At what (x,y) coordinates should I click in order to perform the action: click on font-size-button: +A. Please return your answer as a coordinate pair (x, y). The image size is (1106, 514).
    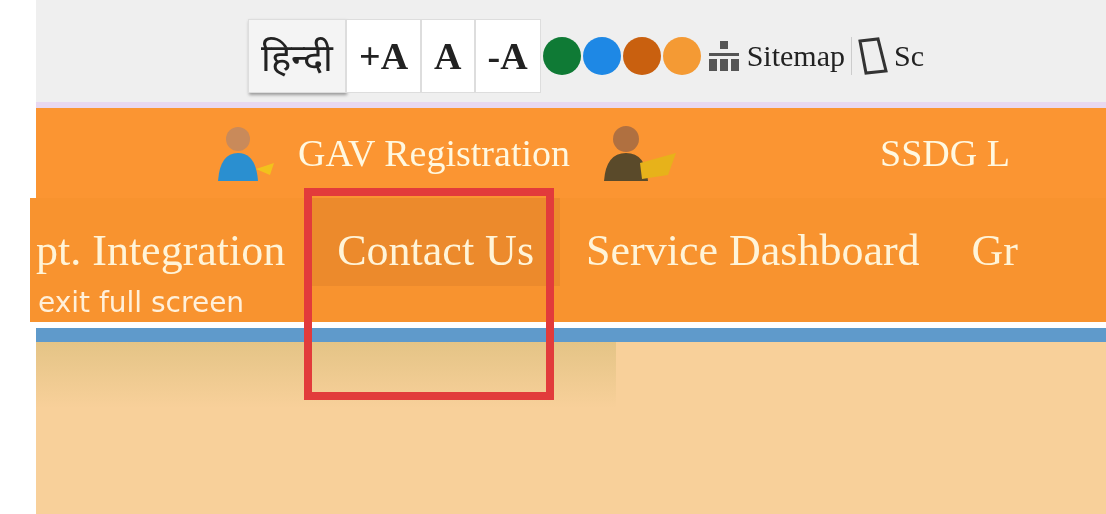
    Looking at the image, I should click on (384, 56).